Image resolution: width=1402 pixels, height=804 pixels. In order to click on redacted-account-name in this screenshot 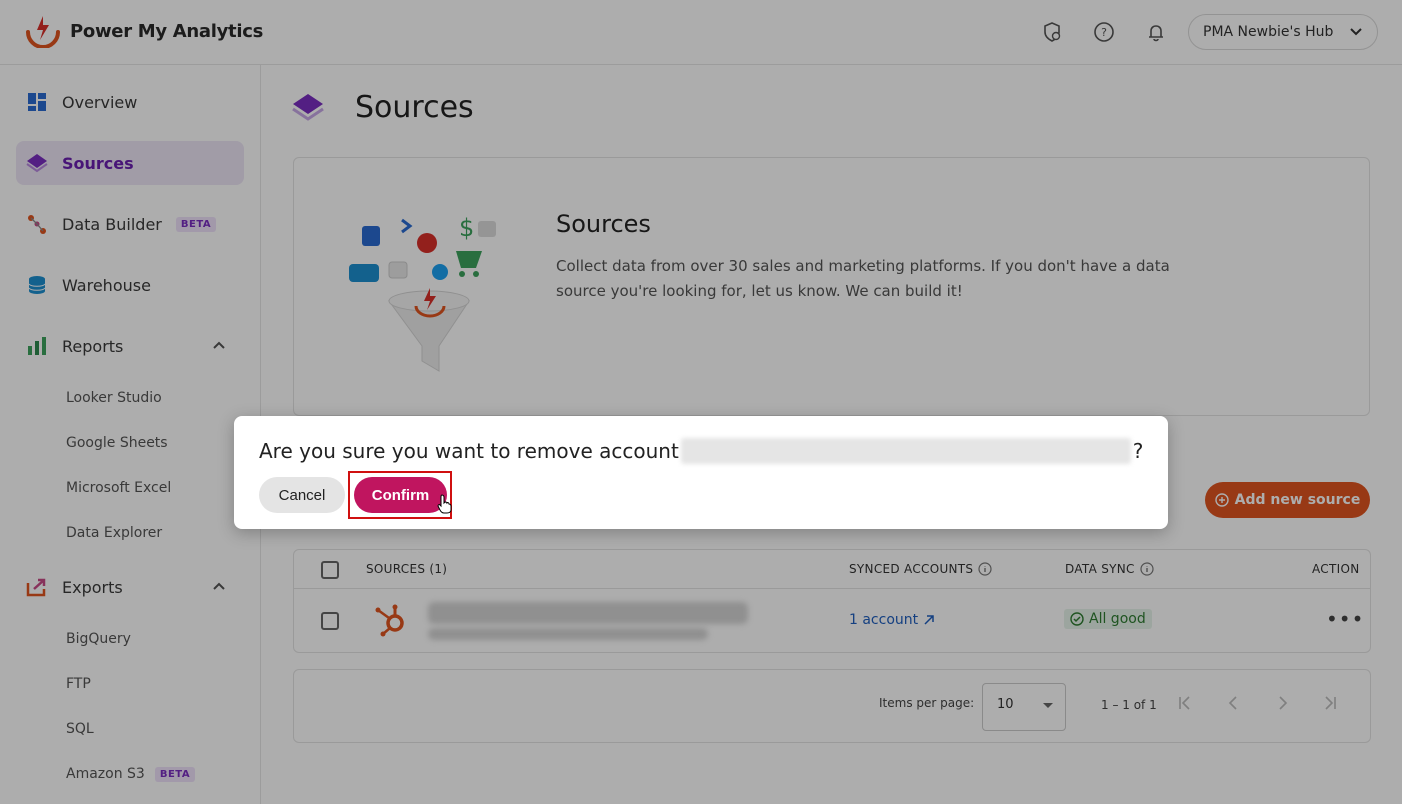, I will do `click(905, 451)`.